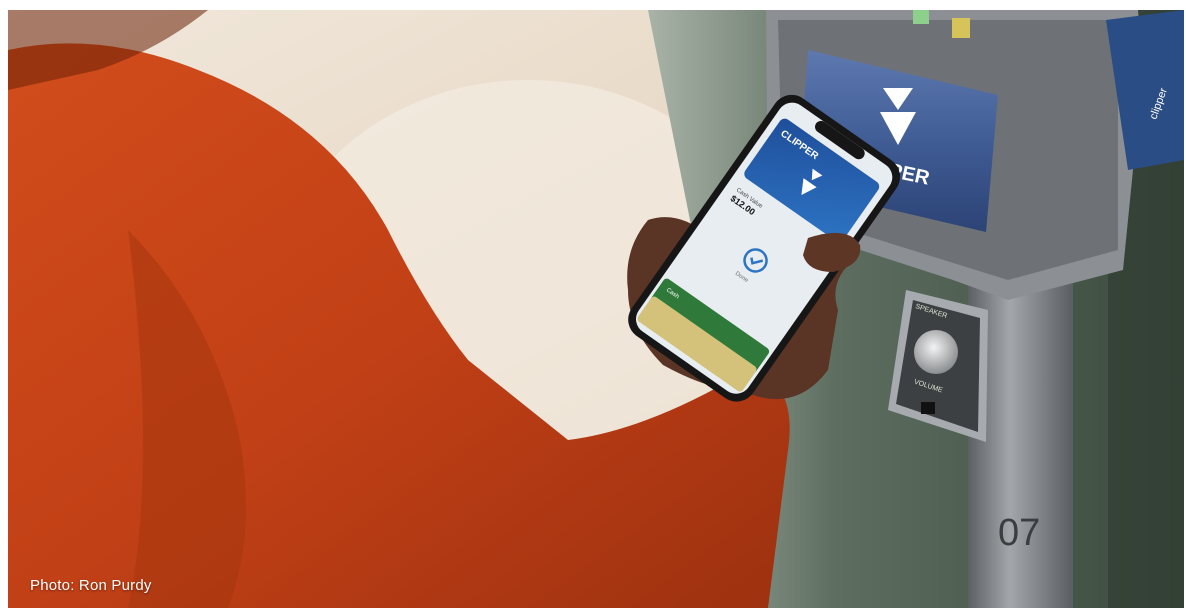 The height and width of the screenshot is (609, 1186). What do you see at coordinates (961, 28) in the screenshot?
I see `status-light-yellow` at bounding box center [961, 28].